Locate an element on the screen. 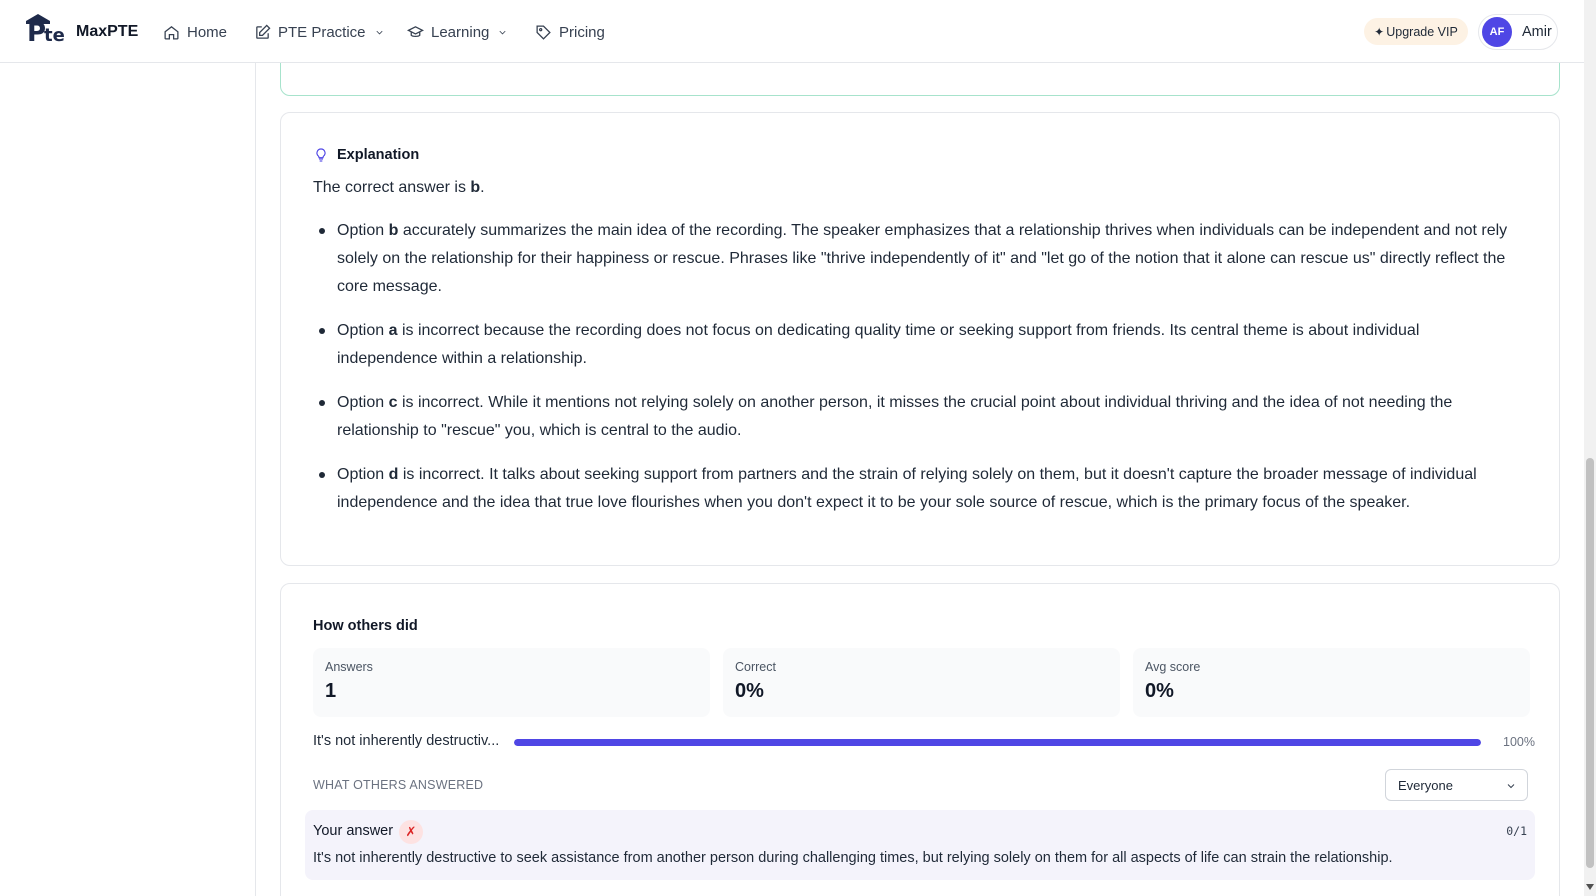 This screenshot has width=1596, height=896. nav-learning-label: Learning is located at coordinates (460, 32).